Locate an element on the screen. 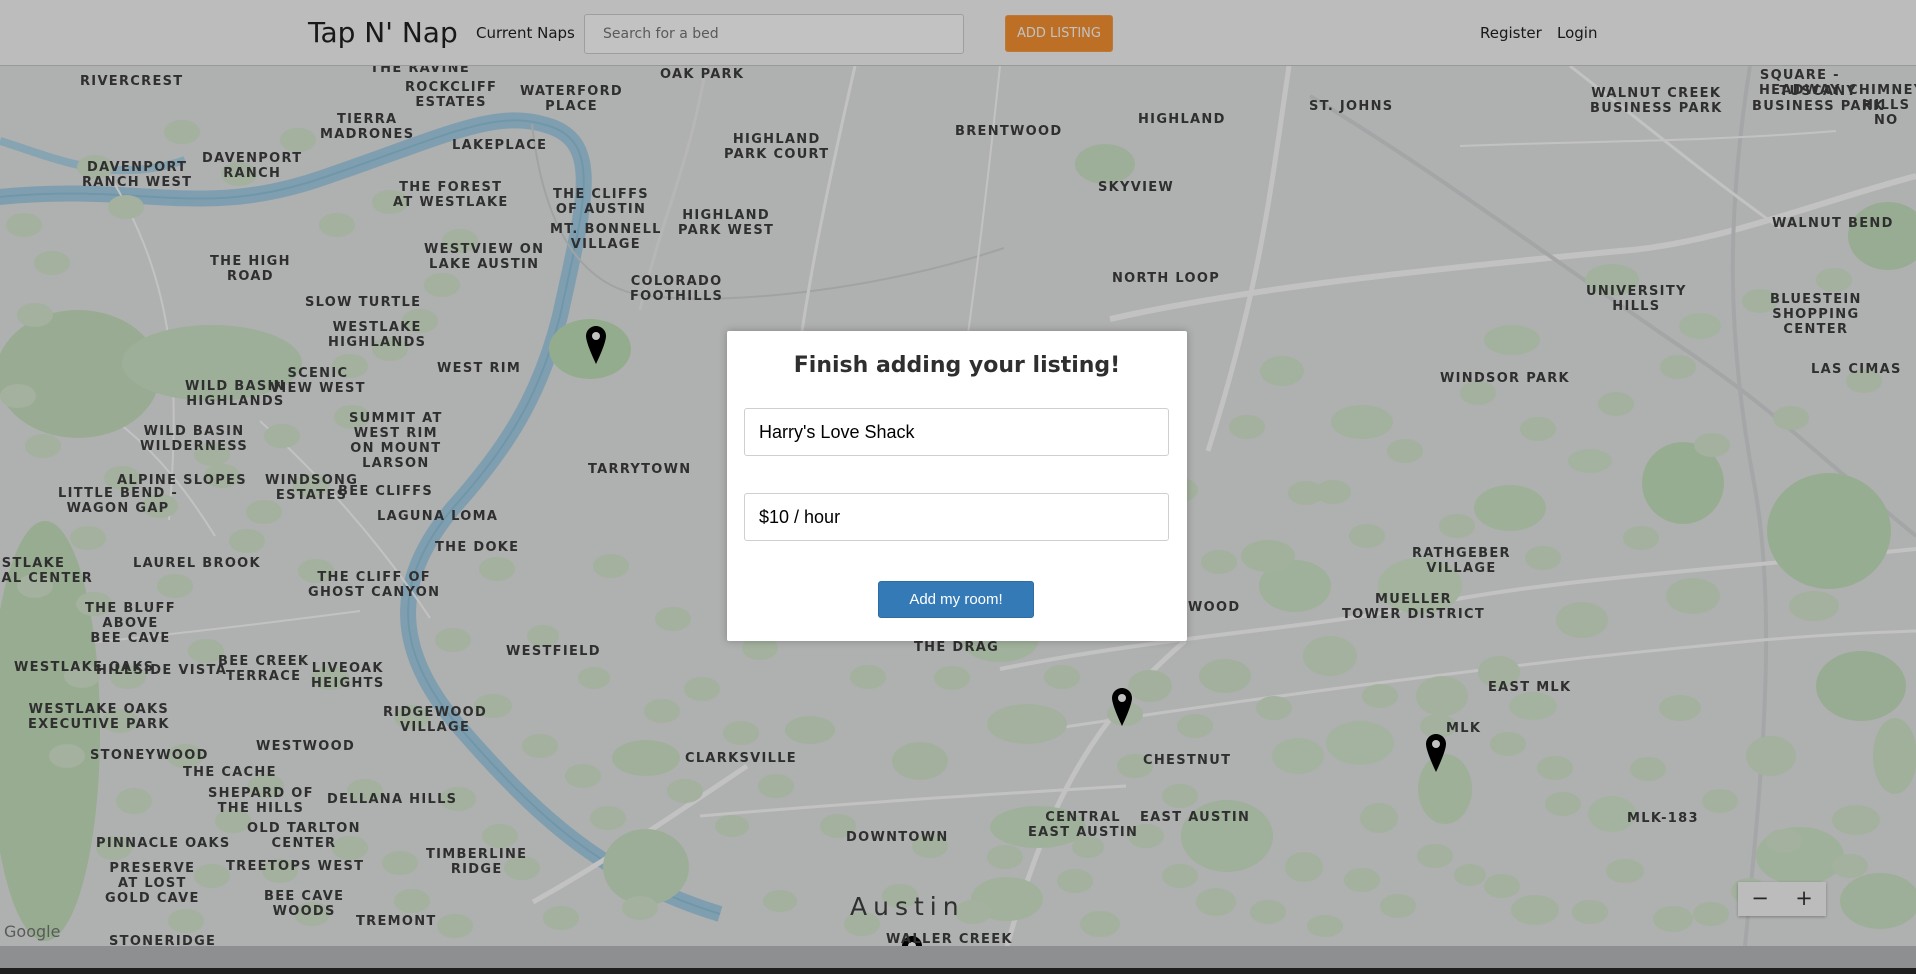 The width and height of the screenshot is (1916, 974). listing-name-field is located at coordinates (956, 432).